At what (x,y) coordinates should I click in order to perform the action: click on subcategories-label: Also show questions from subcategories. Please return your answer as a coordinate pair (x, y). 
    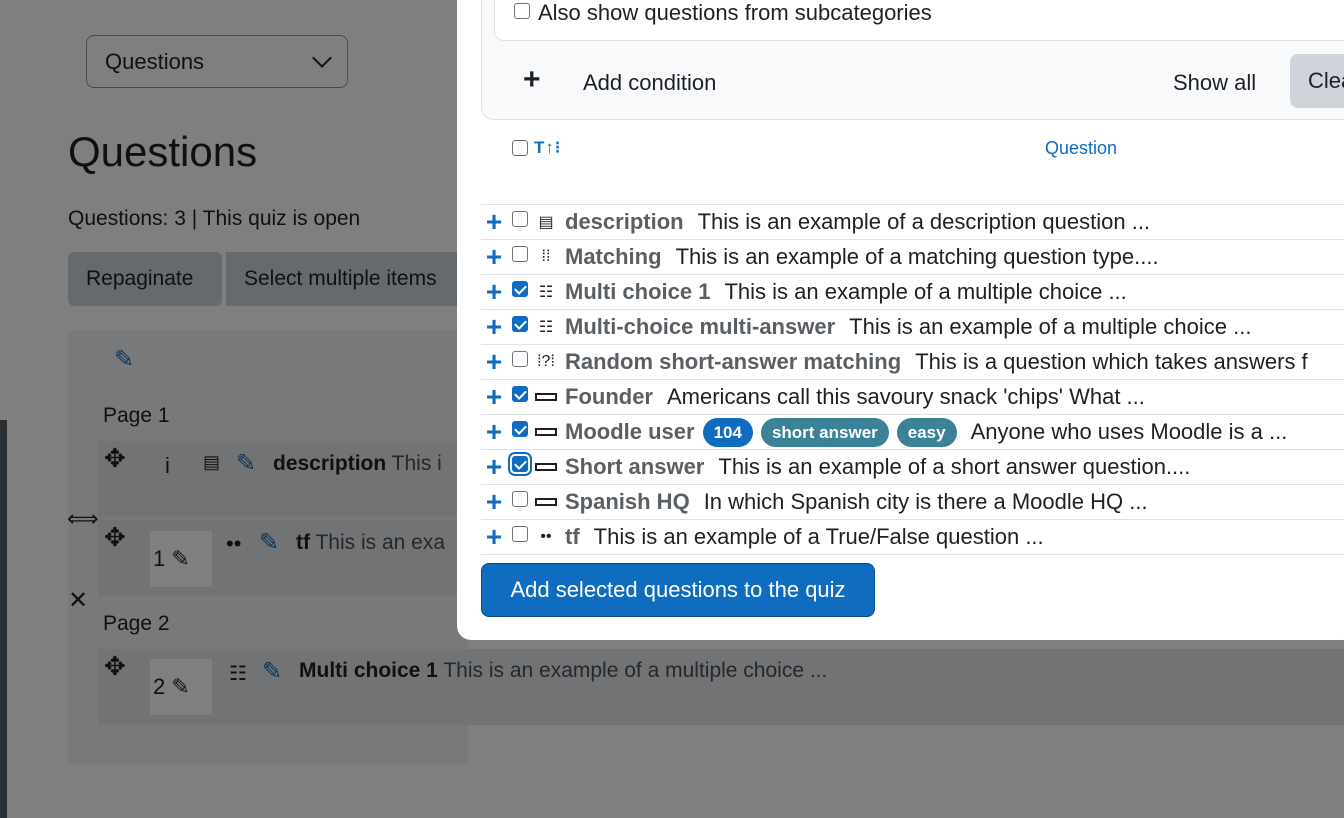
    Looking at the image, I should click on (735, 12).